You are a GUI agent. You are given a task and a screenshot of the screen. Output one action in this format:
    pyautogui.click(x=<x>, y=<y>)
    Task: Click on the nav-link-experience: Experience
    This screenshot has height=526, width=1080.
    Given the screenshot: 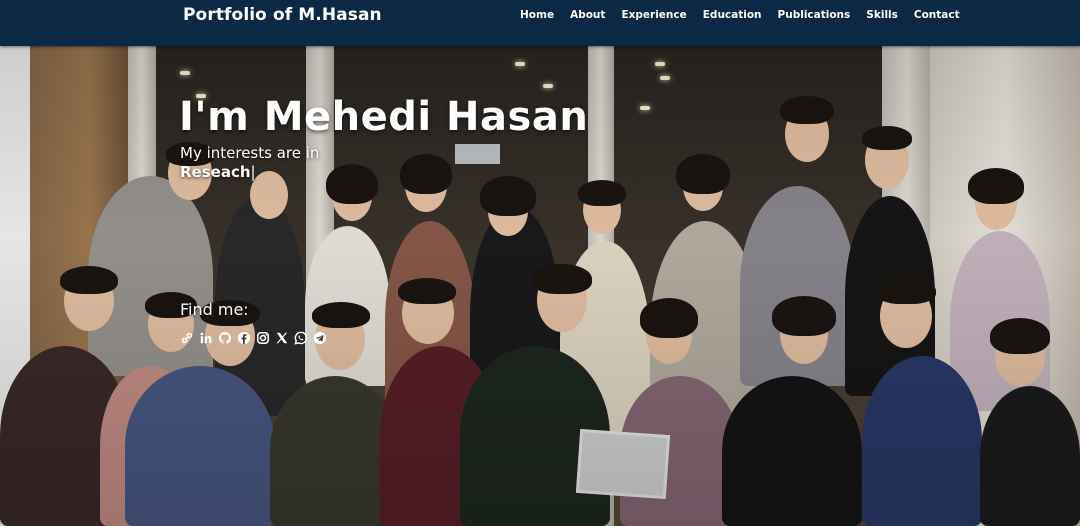 What is the action you would take?
    pyautogui.click(x=653, y=15)
    